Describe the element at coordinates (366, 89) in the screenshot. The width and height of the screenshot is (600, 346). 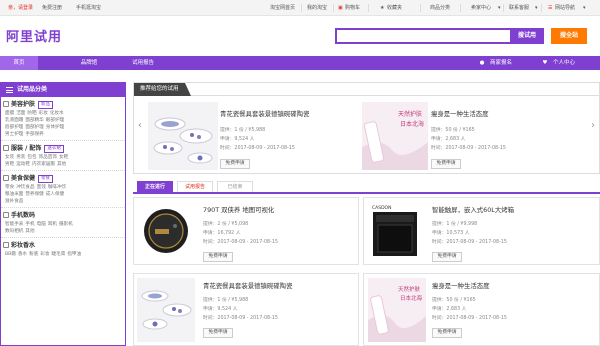
I see `recommend-header: 推荐给您的试用` at that location.